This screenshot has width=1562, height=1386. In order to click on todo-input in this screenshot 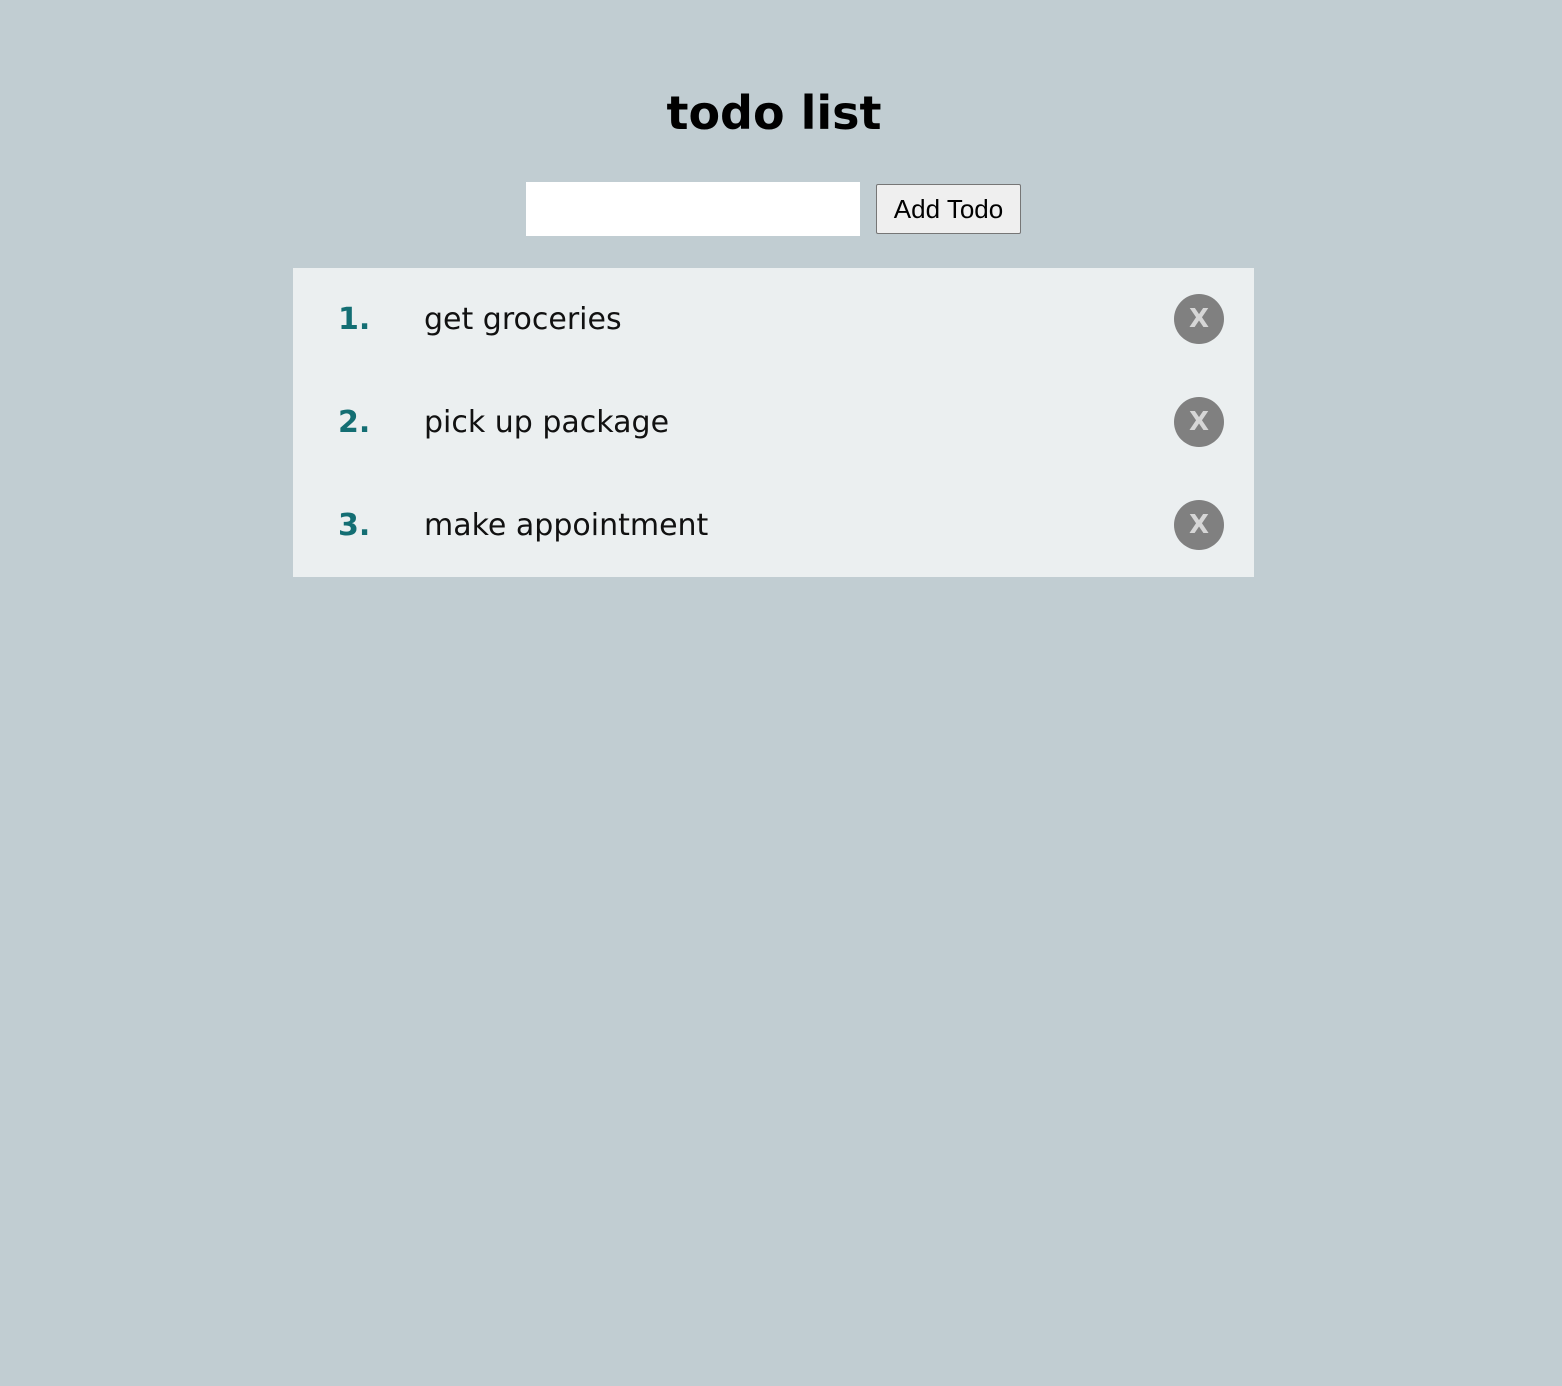, I will do `click(693, 209)`.